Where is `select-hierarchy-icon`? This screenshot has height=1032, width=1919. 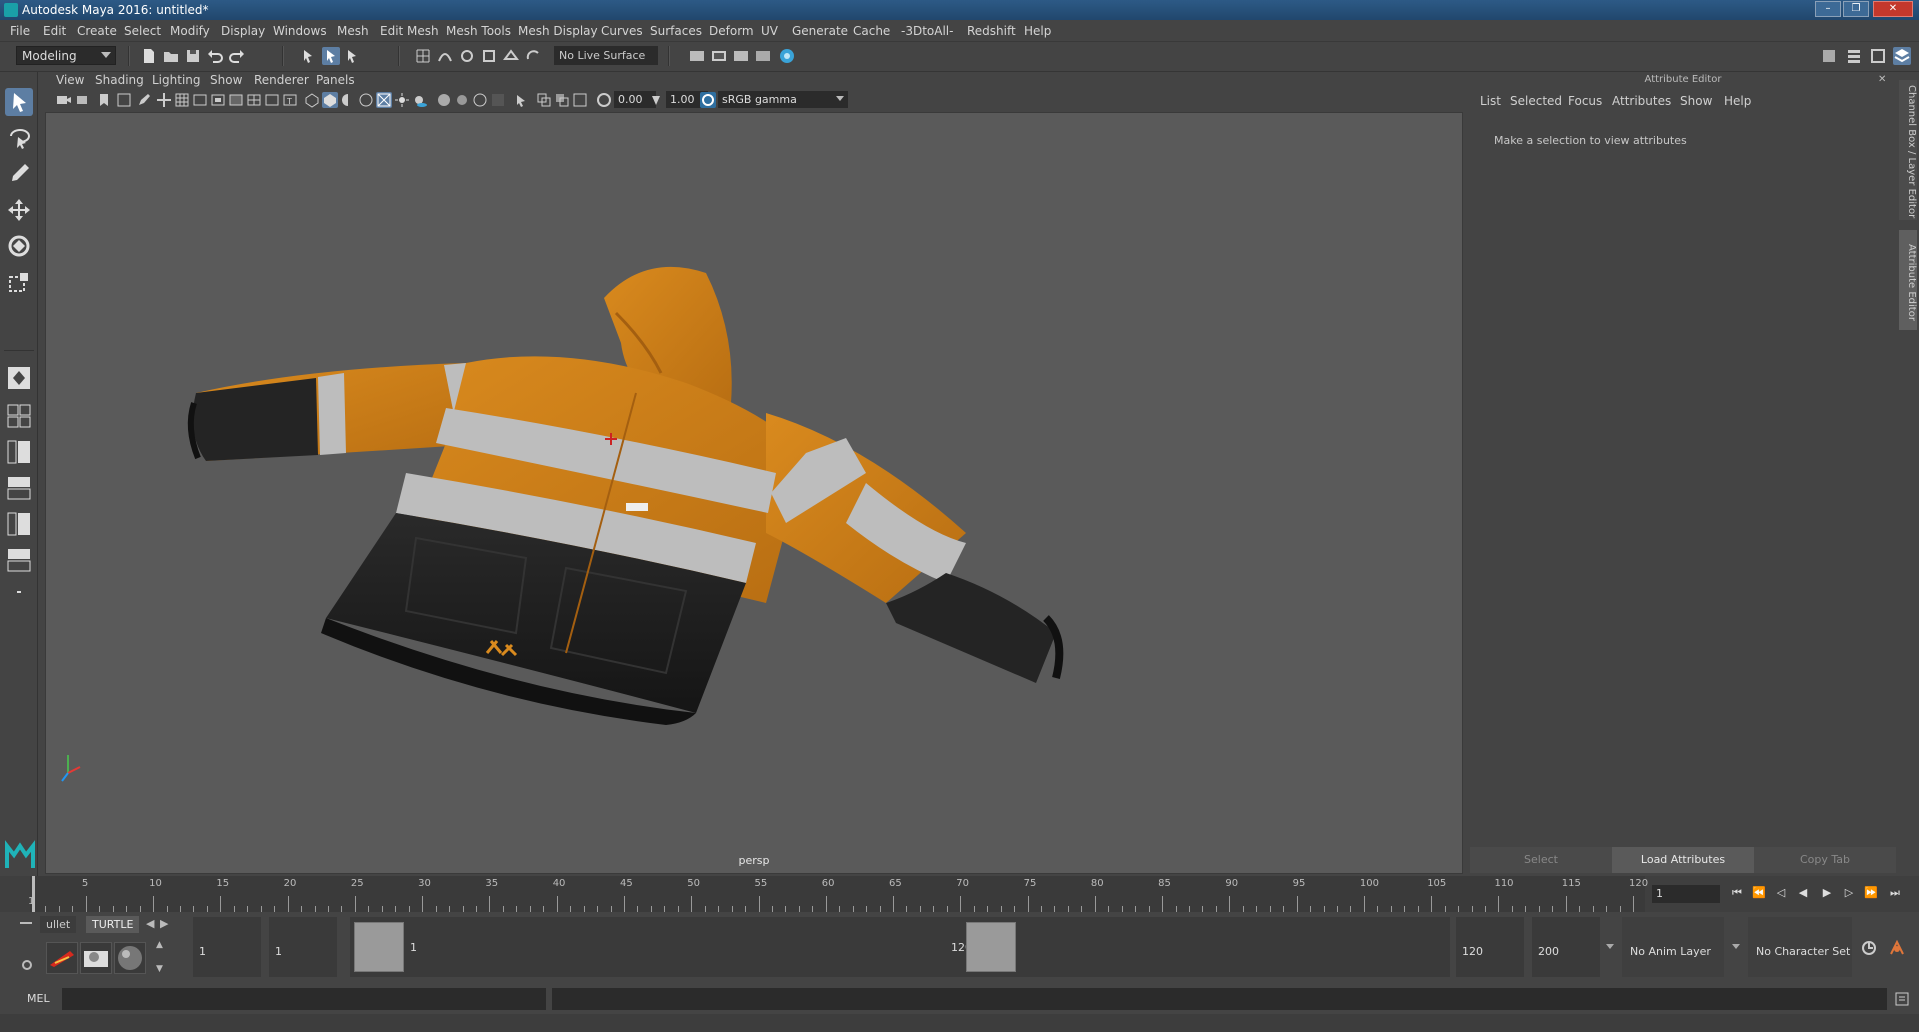
select-hierarchy-icon is located at coordinates (309, 56).